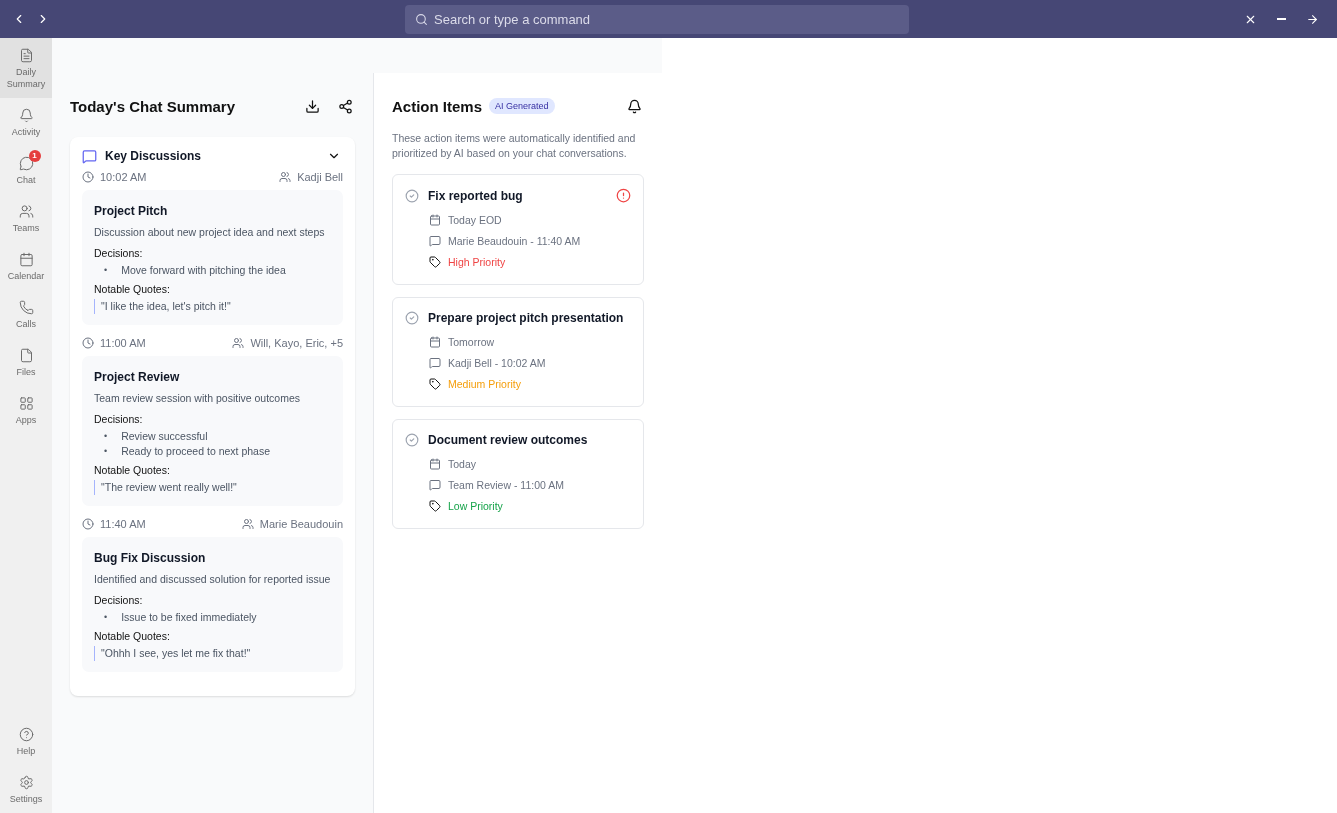  I want to click on arrow-right-icon, so click(1312, 19).